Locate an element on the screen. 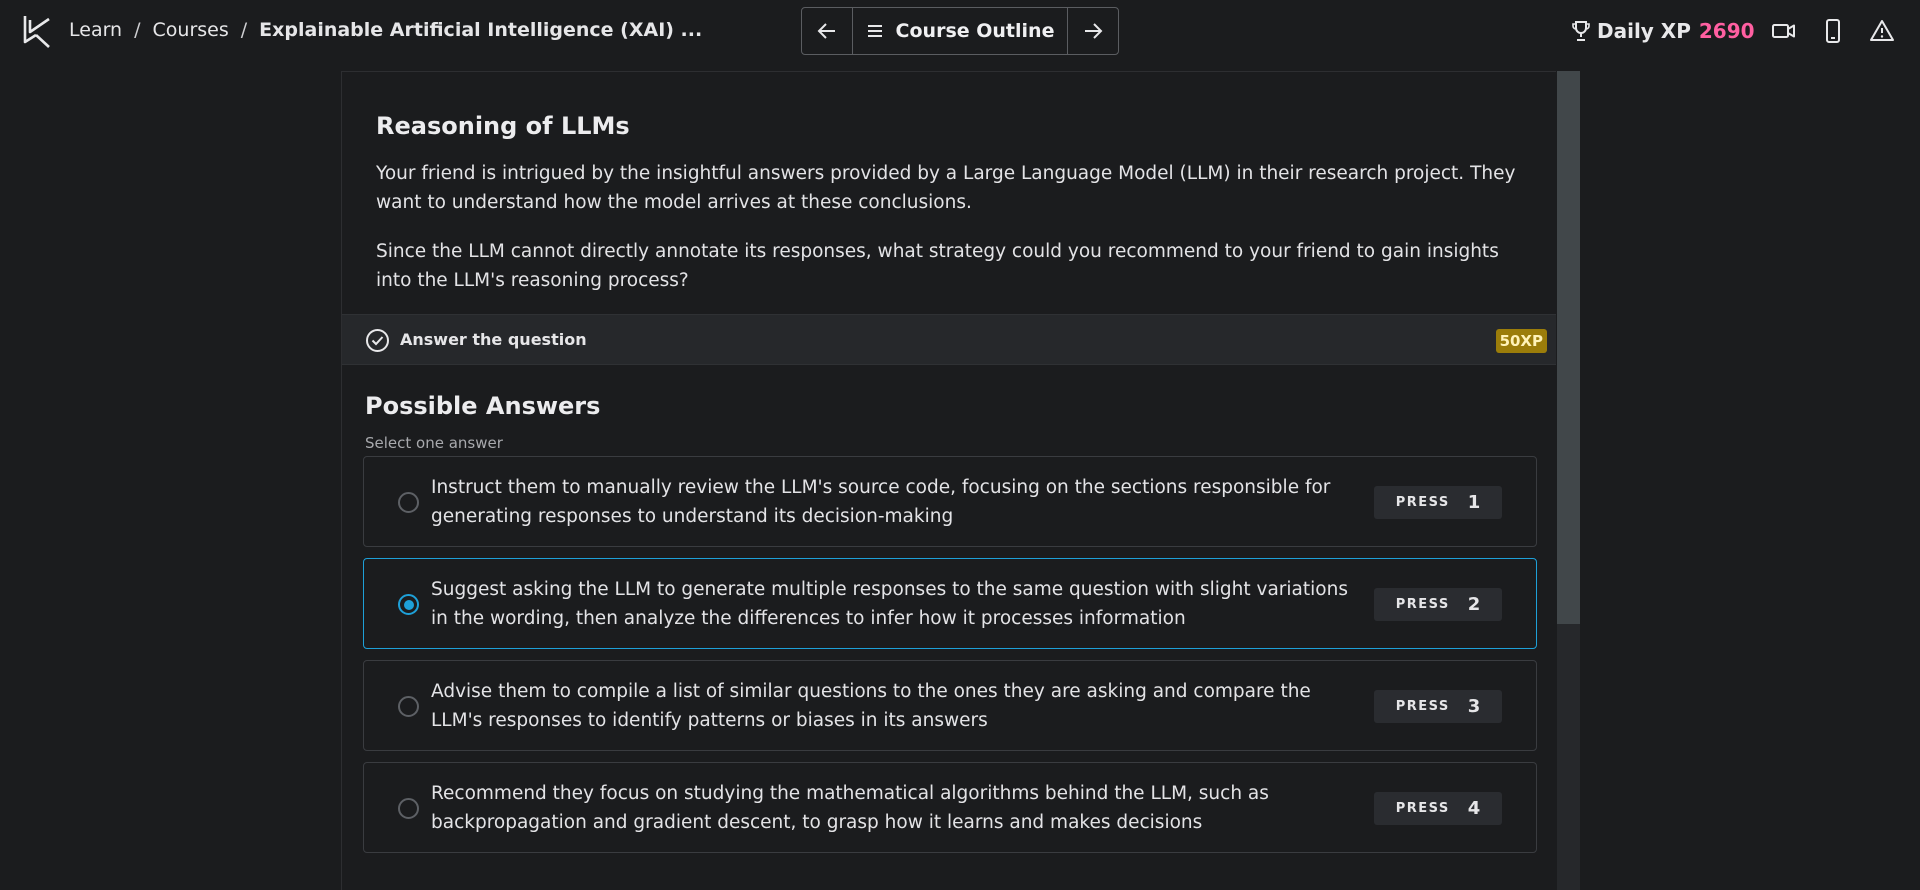 The width and height of the screenshot is (1920, 890). daily-xp: Daily XP 2690 is located at coordinates (1663, 31).